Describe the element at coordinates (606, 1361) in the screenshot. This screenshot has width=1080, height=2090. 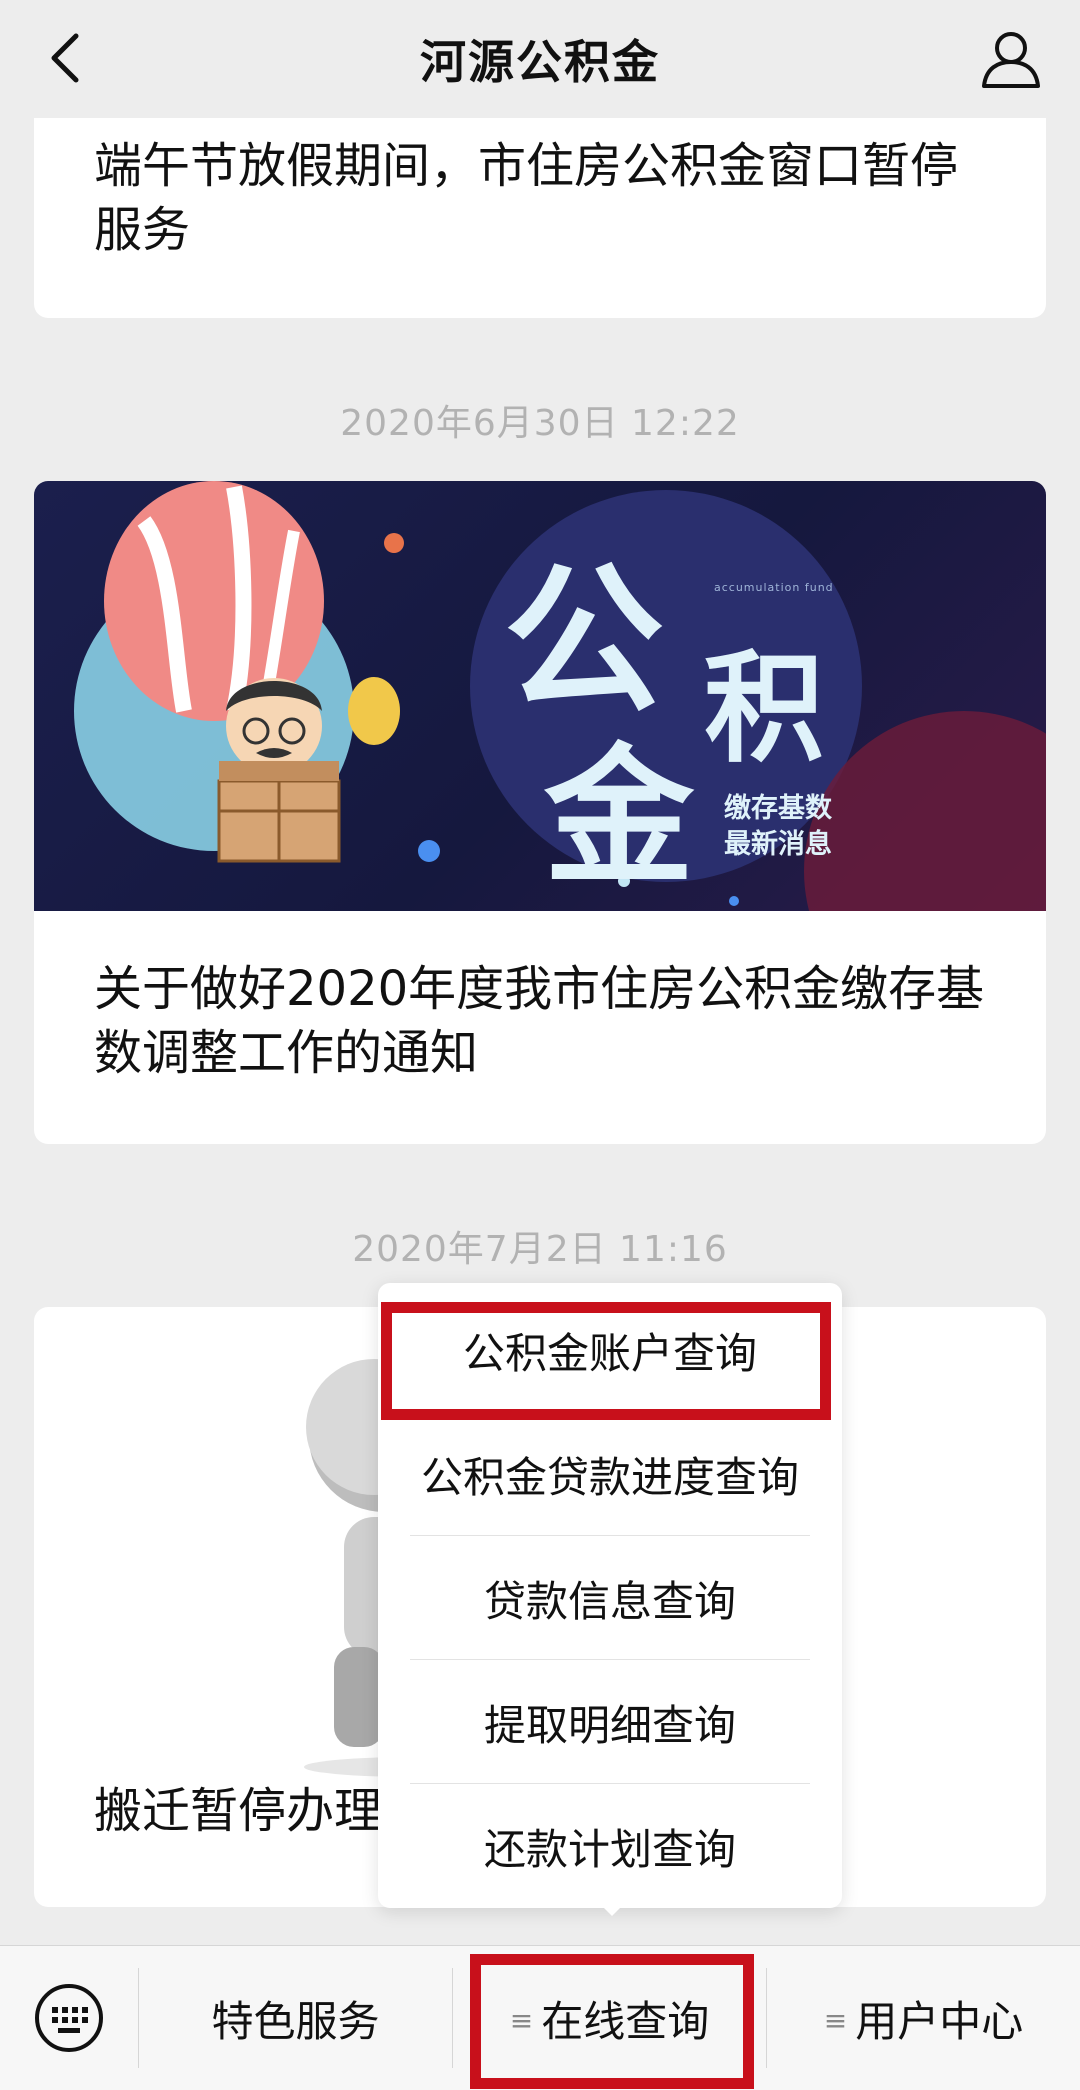
I see `highlight-box-account-query` at that location.